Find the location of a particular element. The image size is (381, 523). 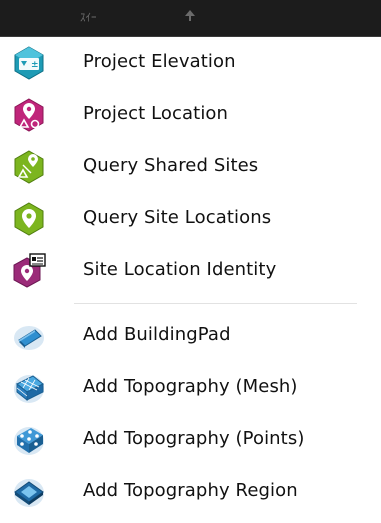

menu-item-site-location-identity: Site Location Identity is located at coordinates (190, 271).